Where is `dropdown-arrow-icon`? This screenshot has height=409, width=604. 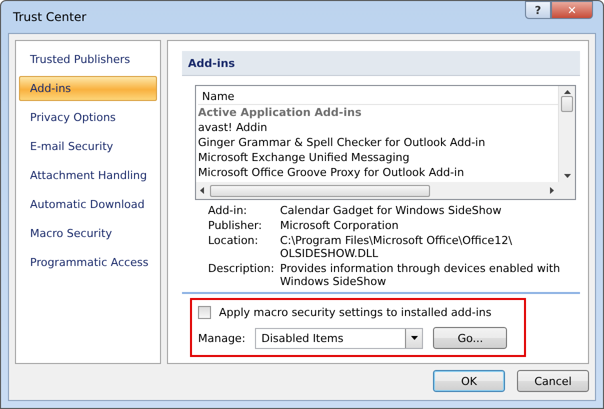
dropdown-arrow-icon is located at coordinates (414, 338).